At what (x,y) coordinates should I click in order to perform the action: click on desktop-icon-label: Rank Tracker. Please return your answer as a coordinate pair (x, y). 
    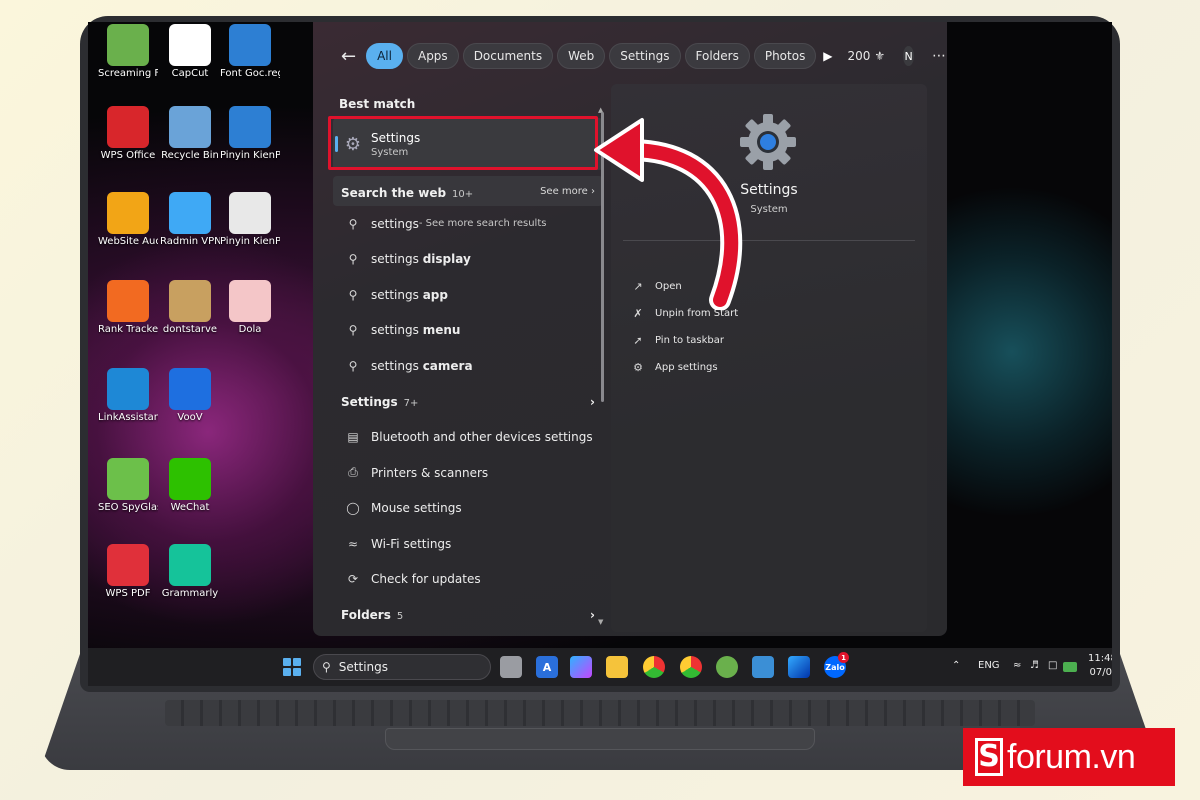
    Looking at the image, I should click on (128, 329).